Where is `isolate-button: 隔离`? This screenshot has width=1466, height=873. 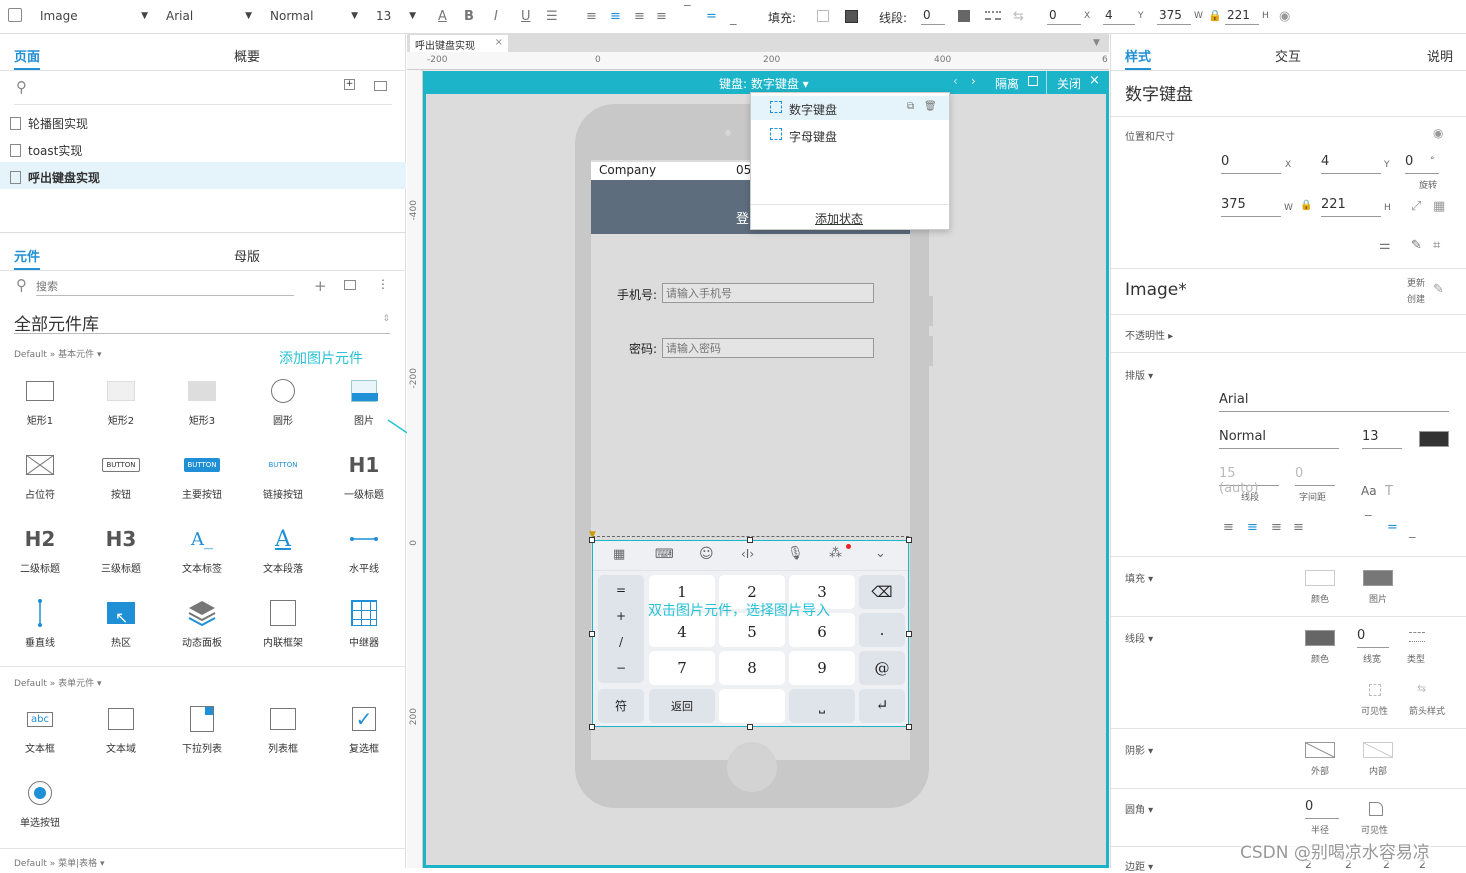
isolate-button: 隔离 is located at coordinates (1007, 83).